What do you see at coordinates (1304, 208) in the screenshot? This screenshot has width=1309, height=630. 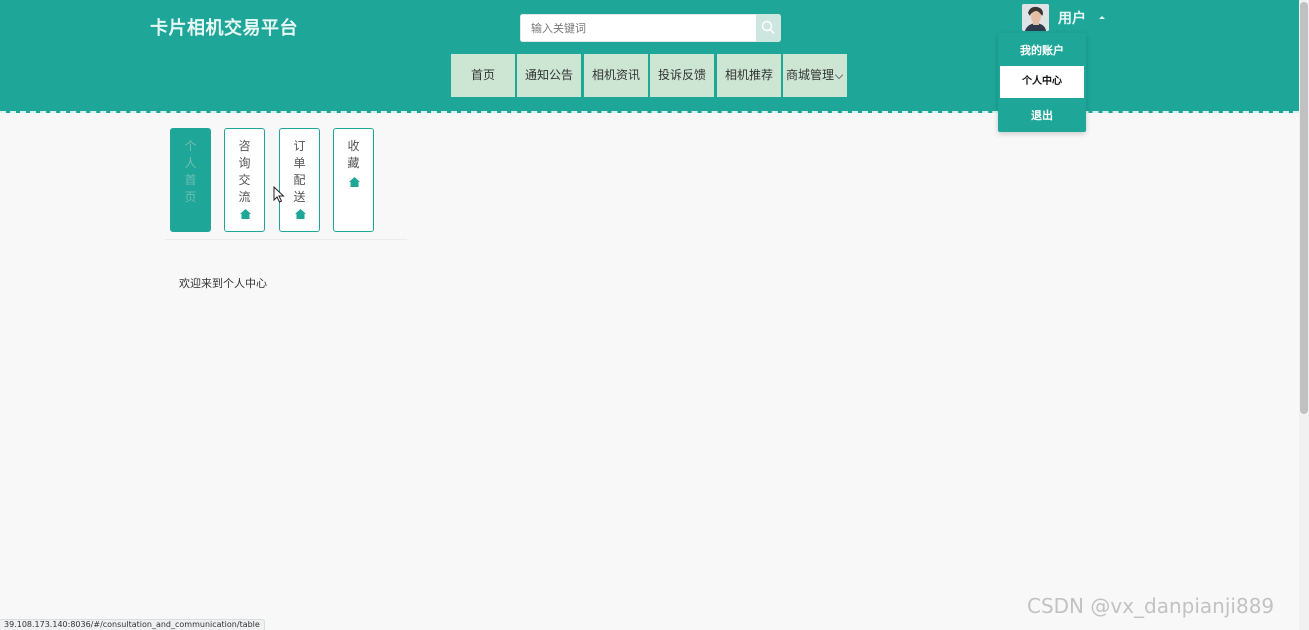 I see `scrollbar-thumb` at bounding box center [1304, 208].